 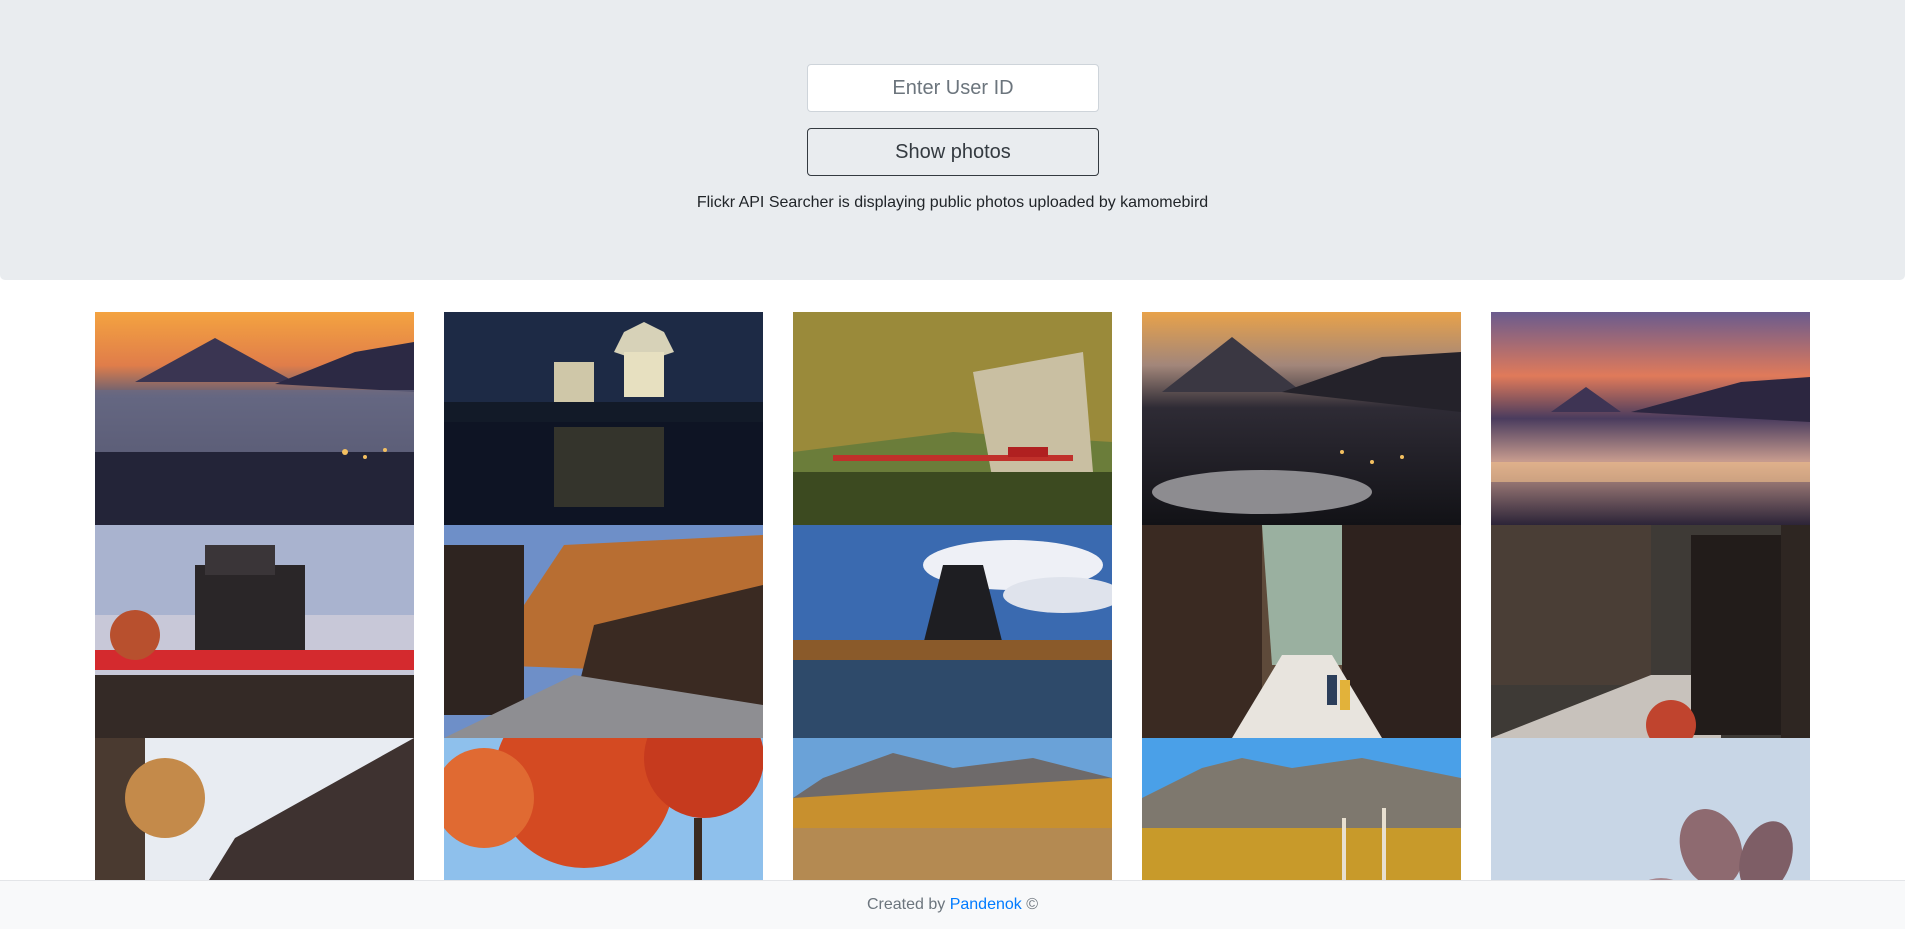 I want to click on show-photos-button: Show photos, so click(x=953, y=152).